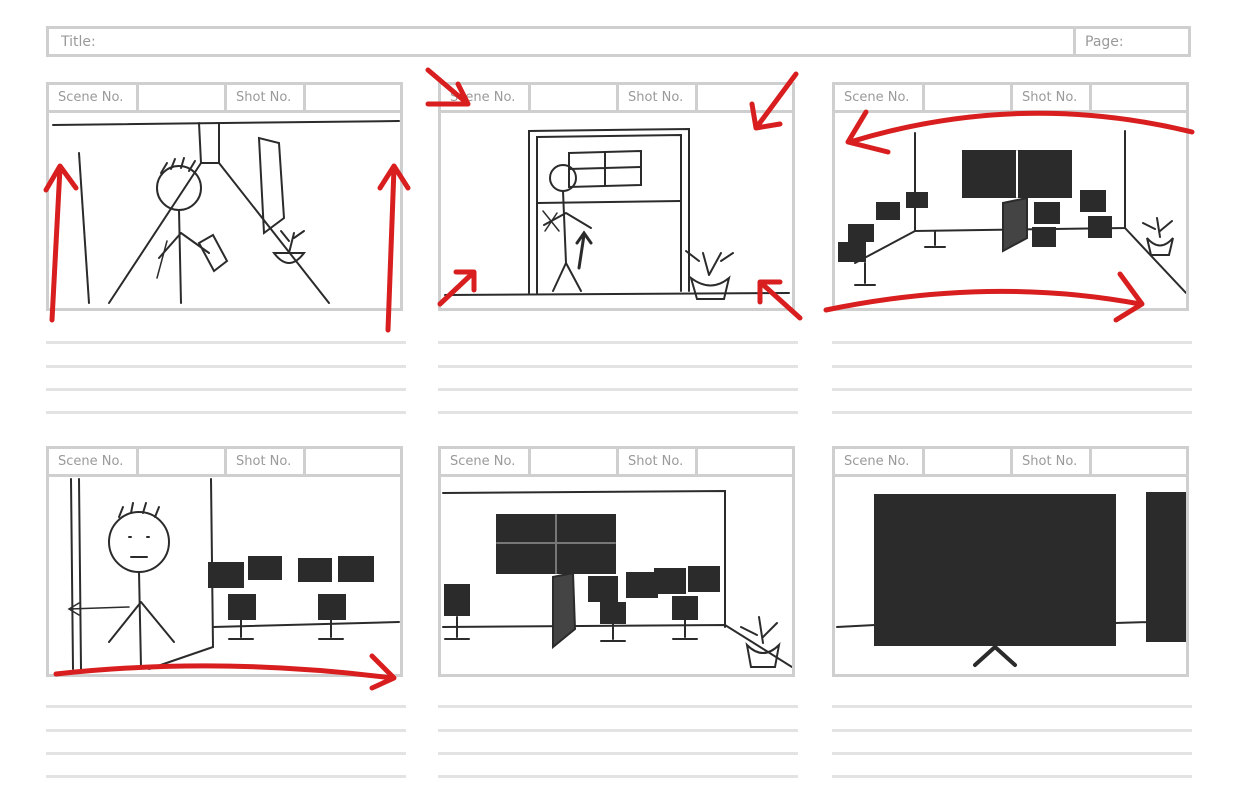 This screenshot has width=1234, height=795. I want to click on panel-1-frame, so click(224, 210).